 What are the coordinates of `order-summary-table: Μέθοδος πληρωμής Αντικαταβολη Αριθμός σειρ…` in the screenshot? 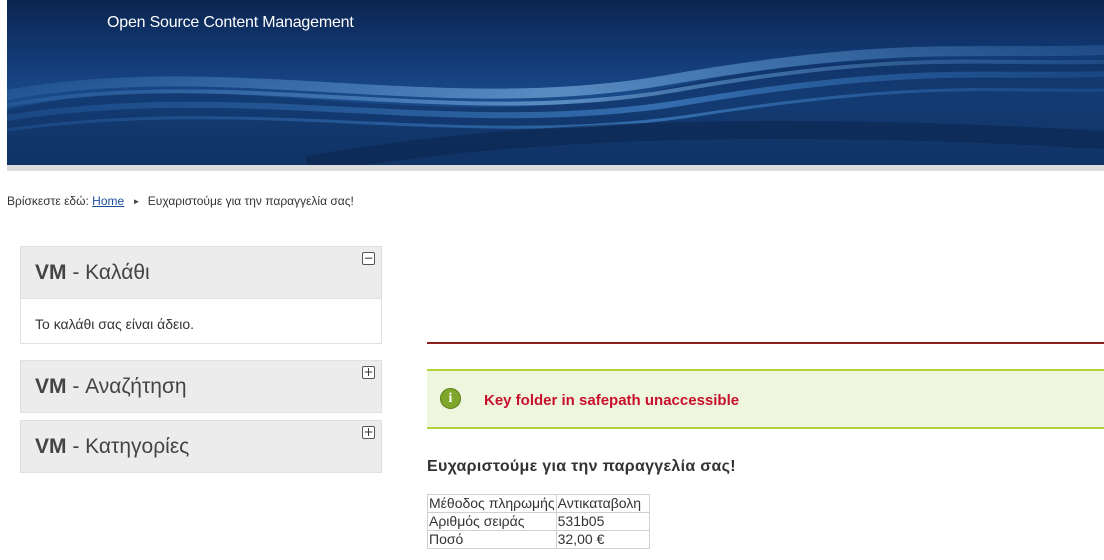 It's located at (538, 521).